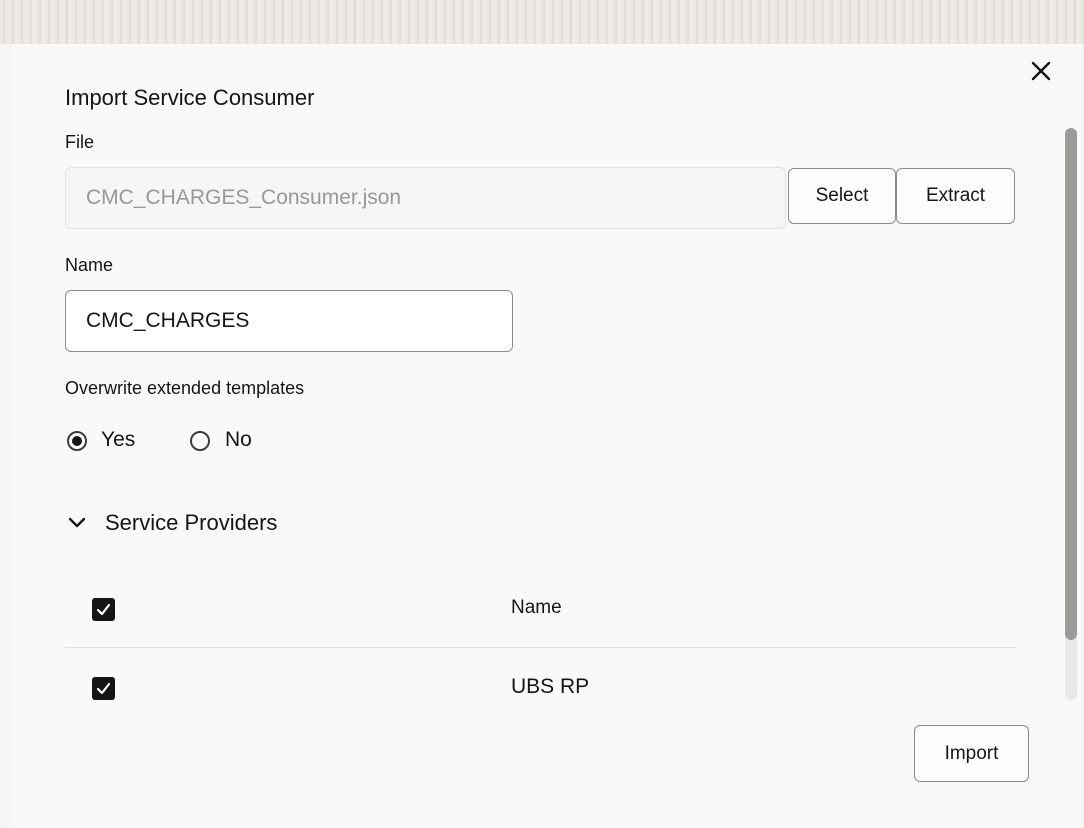 The width and height of the screenshot is (1084, 828). I want to click on name-input: CMC_CHARGES, so click(289, 321).